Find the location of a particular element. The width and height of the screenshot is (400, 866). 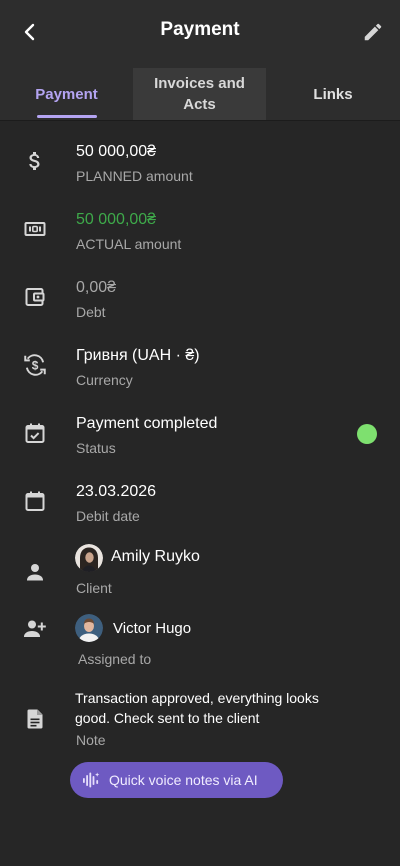

active-tab-indicator is located at coordinates (67, 116).